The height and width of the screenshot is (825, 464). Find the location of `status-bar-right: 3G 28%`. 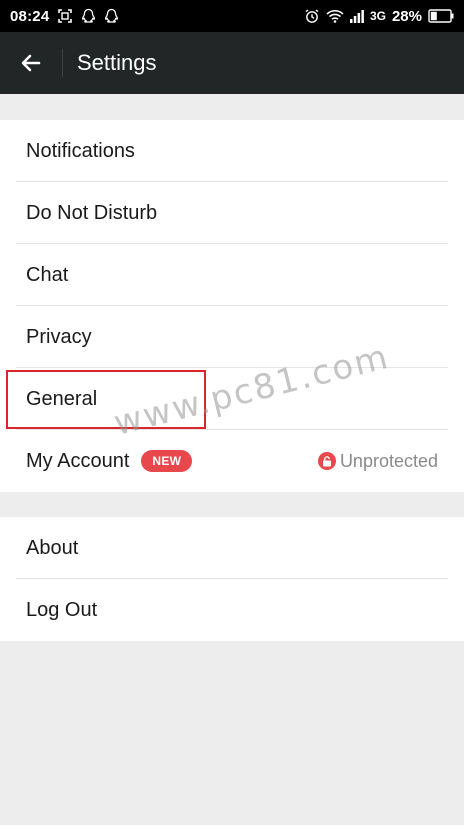

status-bar-right: 3G 28% is located at coordinates (379, 16).